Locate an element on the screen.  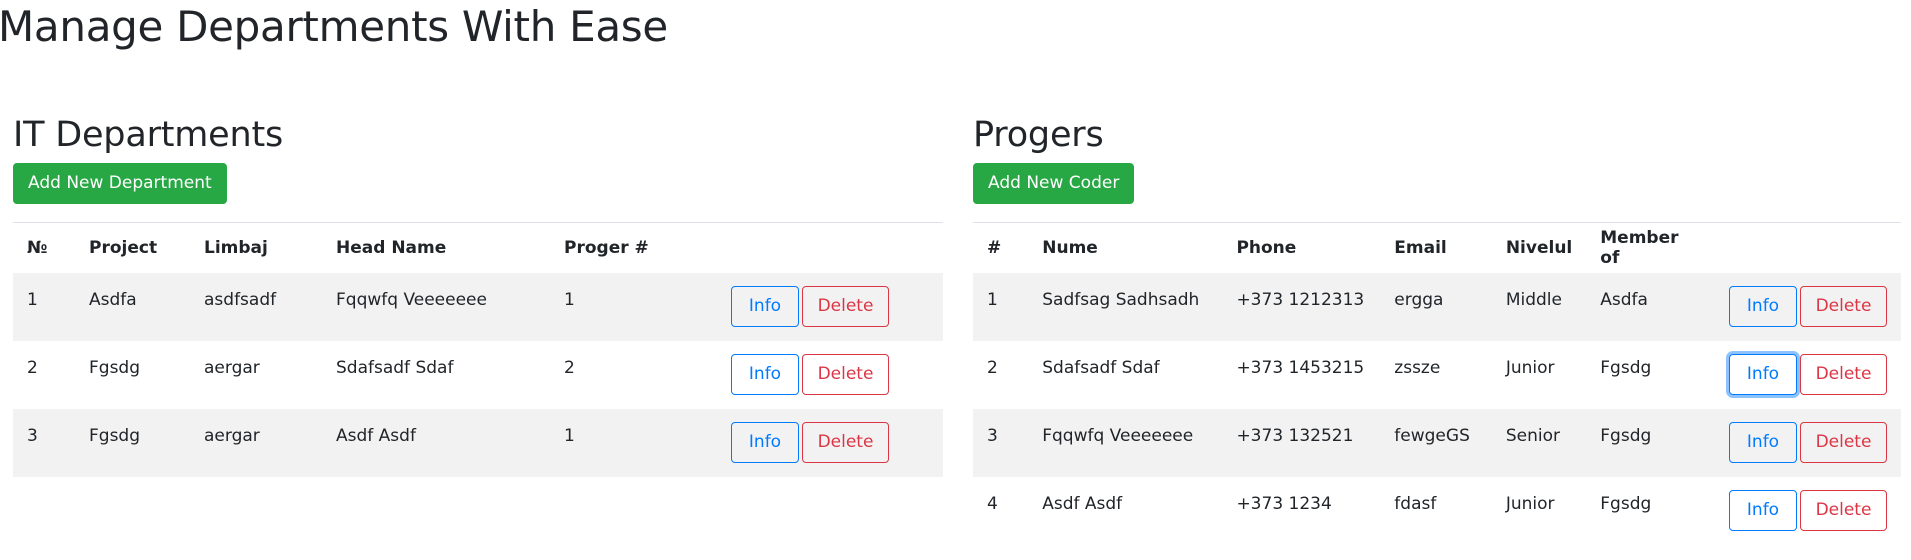
proger-email: fdasf is located at coordinates (1436, 511).